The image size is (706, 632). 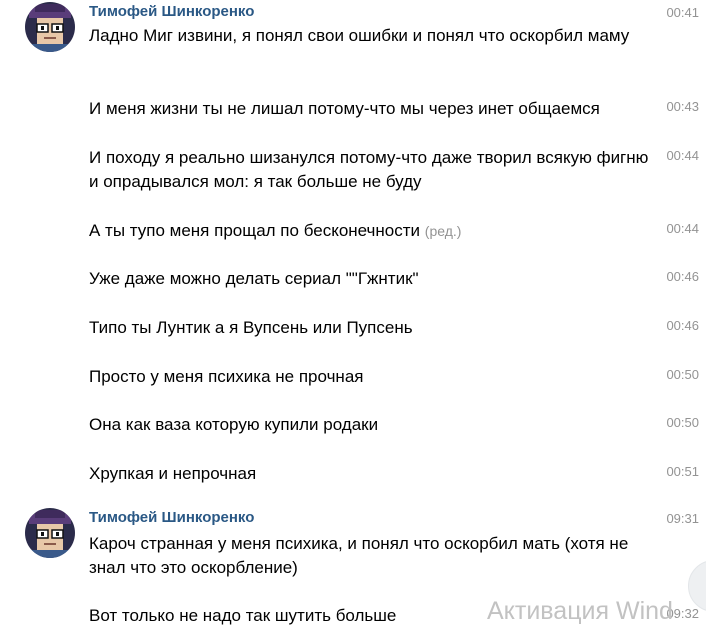 I want to click on message-time: 09:32, so click(x=682, y=613).